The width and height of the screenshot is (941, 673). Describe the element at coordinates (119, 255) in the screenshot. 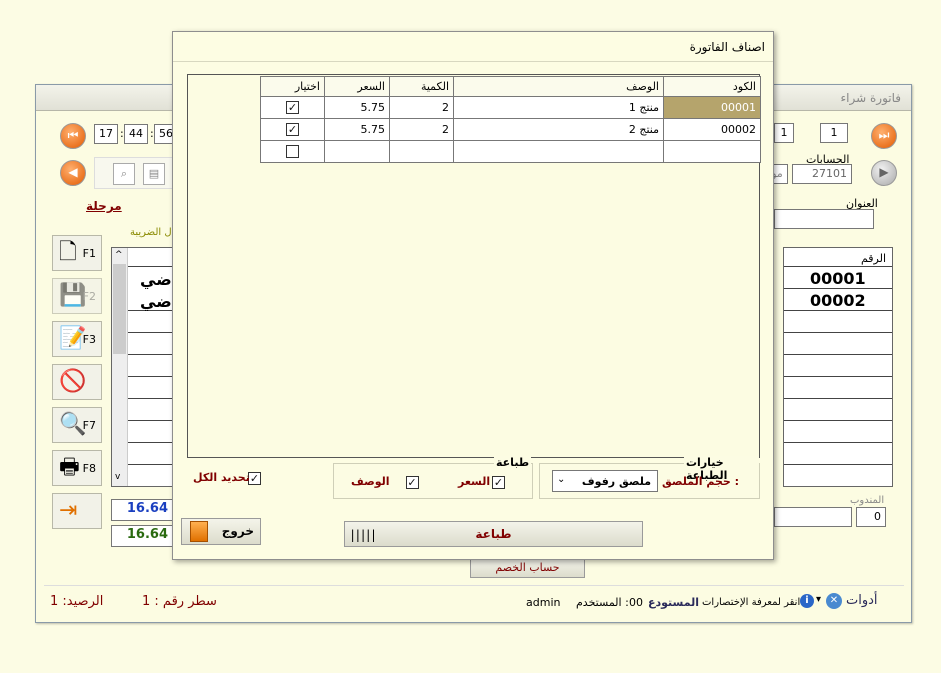

I see `scroll-up-icon: ^` at that location.